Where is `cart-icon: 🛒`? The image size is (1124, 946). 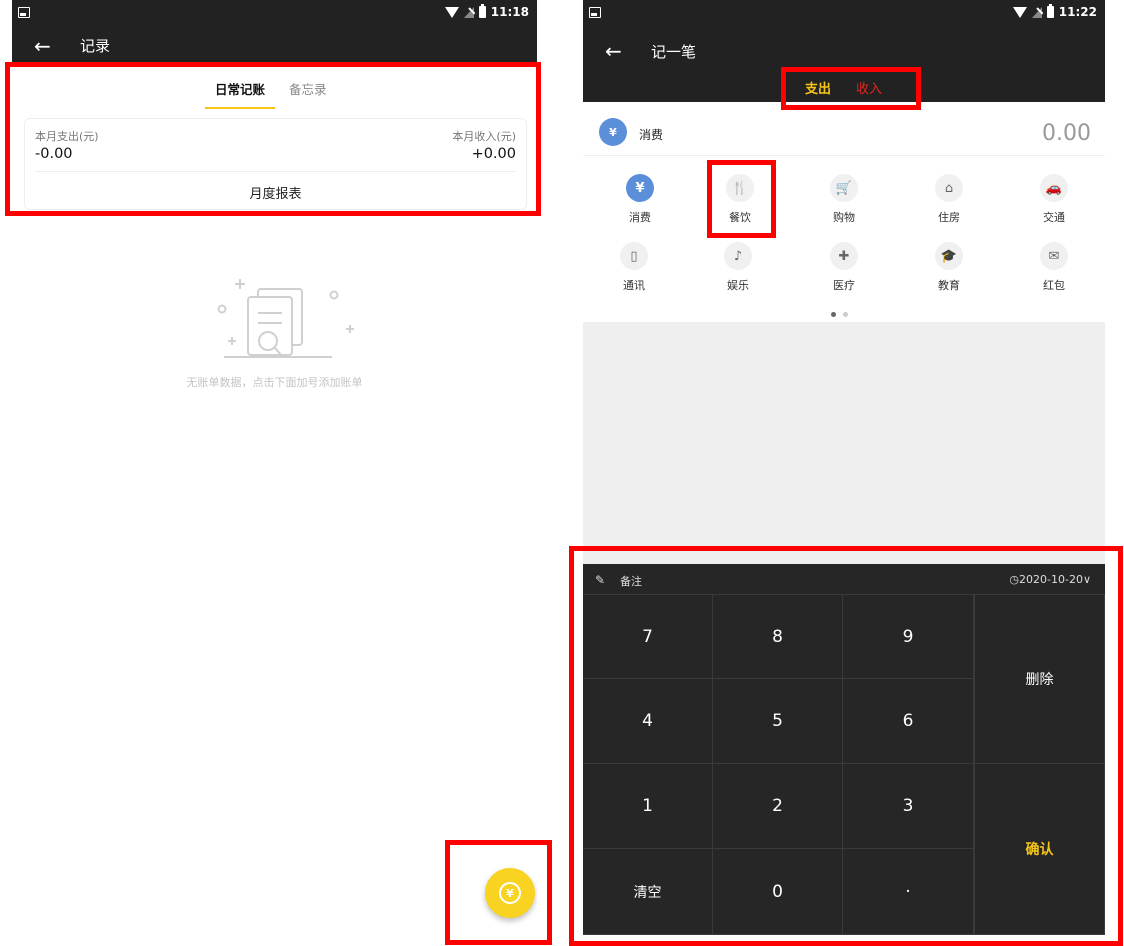 cart-icon: 🛒 is located at coordinates (844, 188).